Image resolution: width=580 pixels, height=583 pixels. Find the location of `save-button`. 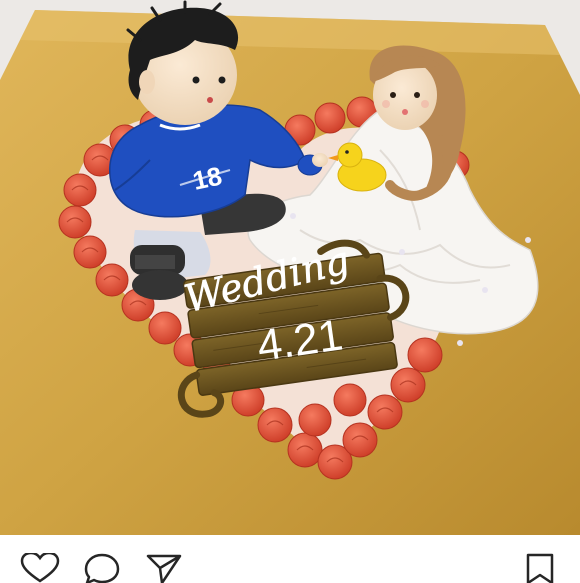

save-button is located at coordinates (540, 568).